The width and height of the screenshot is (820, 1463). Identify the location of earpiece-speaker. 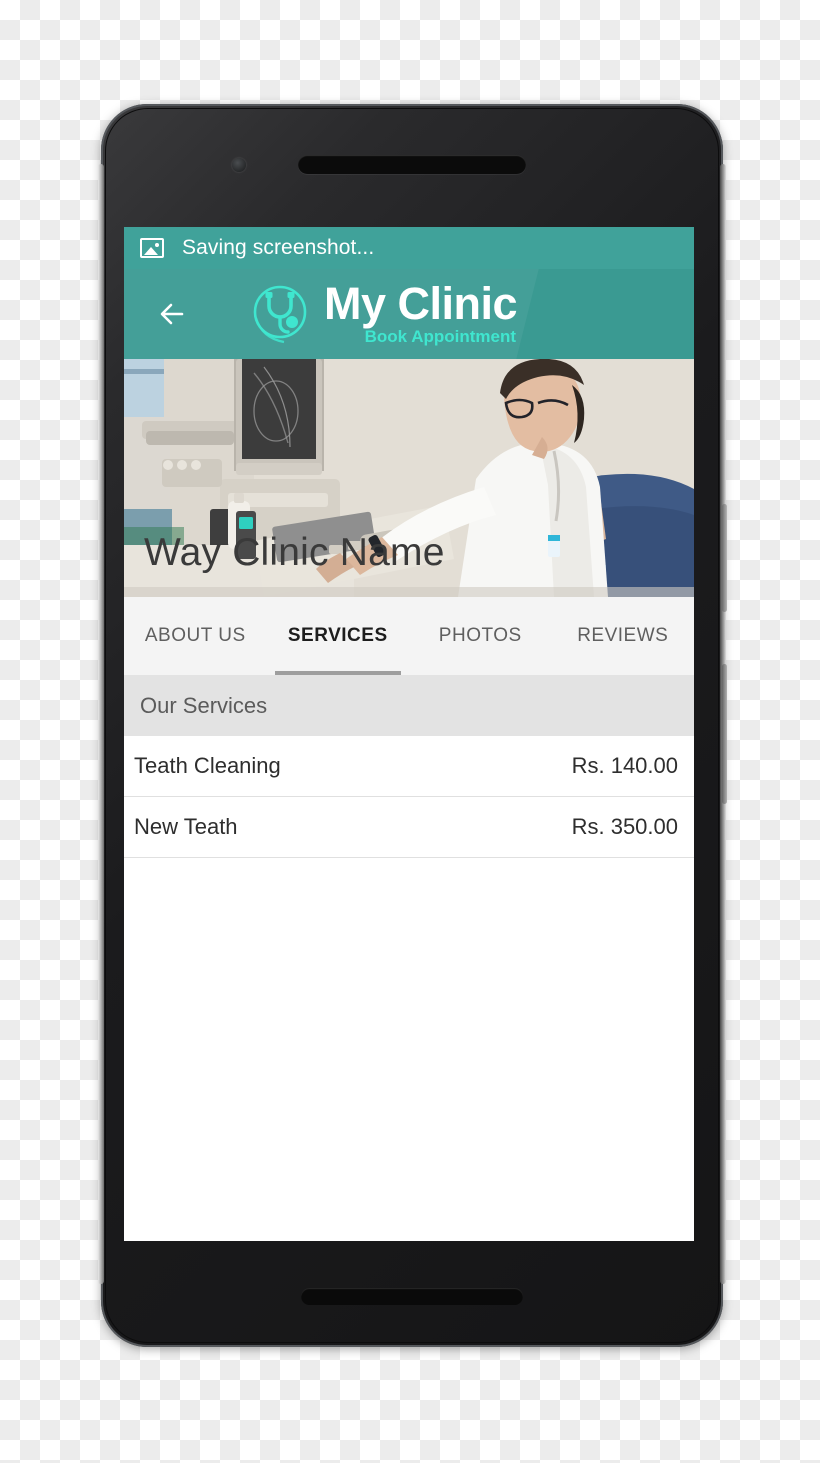
(412, 164).